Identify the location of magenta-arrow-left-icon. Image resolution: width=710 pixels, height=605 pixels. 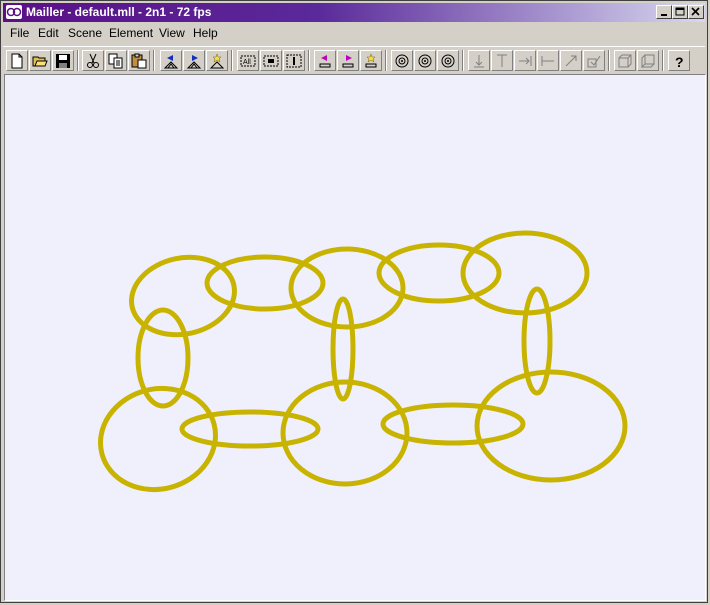
(325, 60).